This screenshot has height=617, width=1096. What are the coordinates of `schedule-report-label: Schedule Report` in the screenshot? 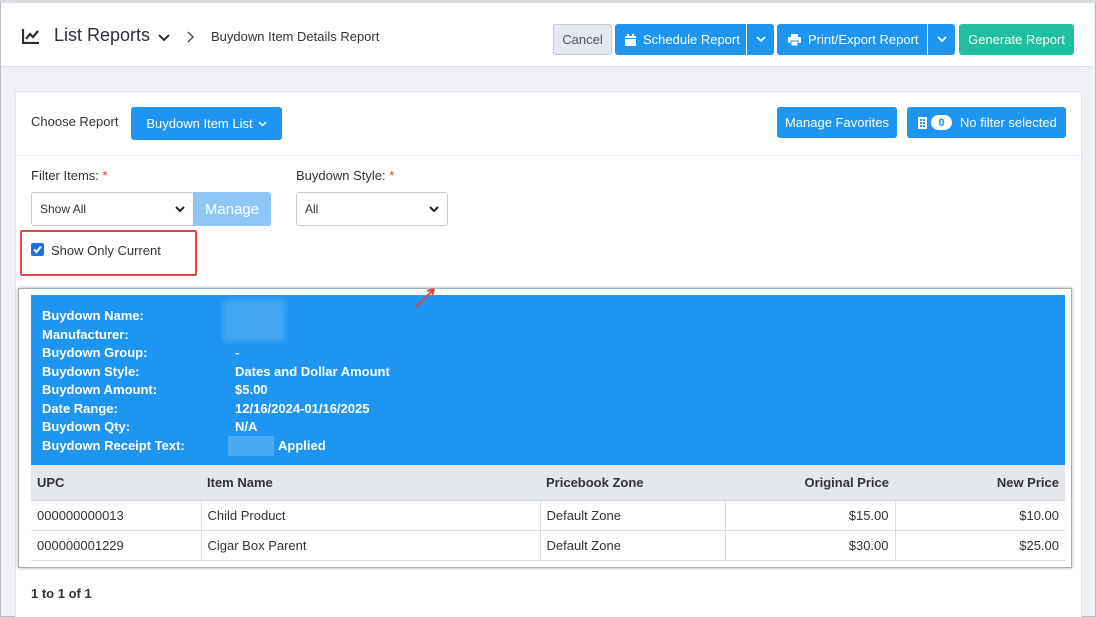 It's located at (691, 39).